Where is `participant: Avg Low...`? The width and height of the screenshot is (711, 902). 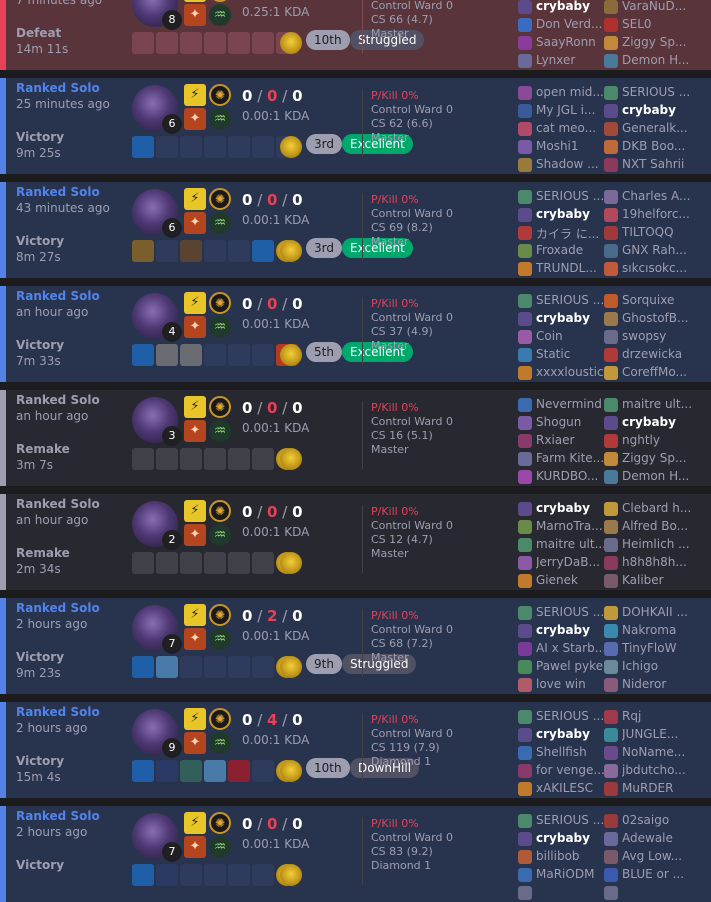
participant: Avg Low... is located at coordinates (649, 857).